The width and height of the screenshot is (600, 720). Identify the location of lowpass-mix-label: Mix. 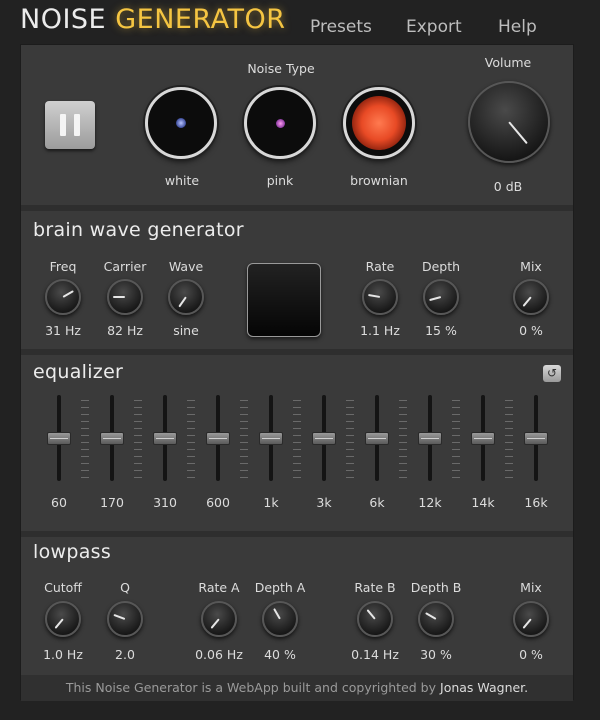
(531, 587).